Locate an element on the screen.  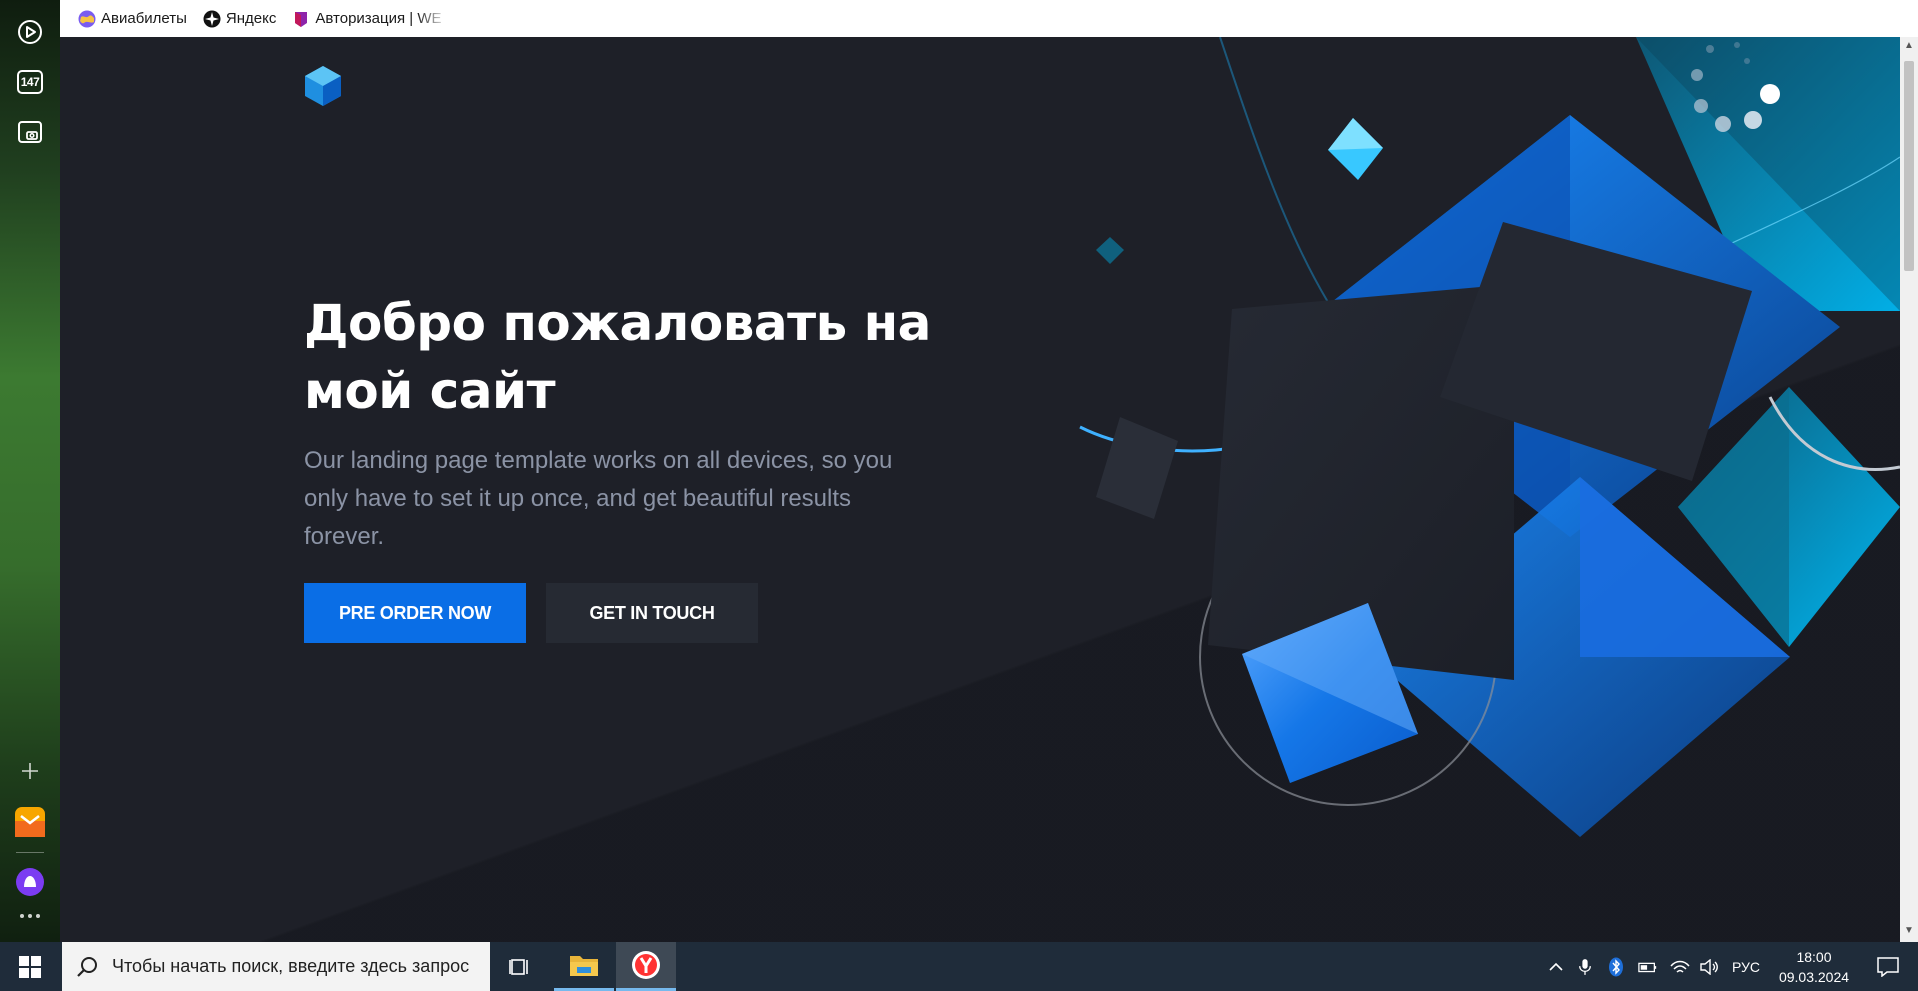
folder-icon is located at coordinates (584, 966).